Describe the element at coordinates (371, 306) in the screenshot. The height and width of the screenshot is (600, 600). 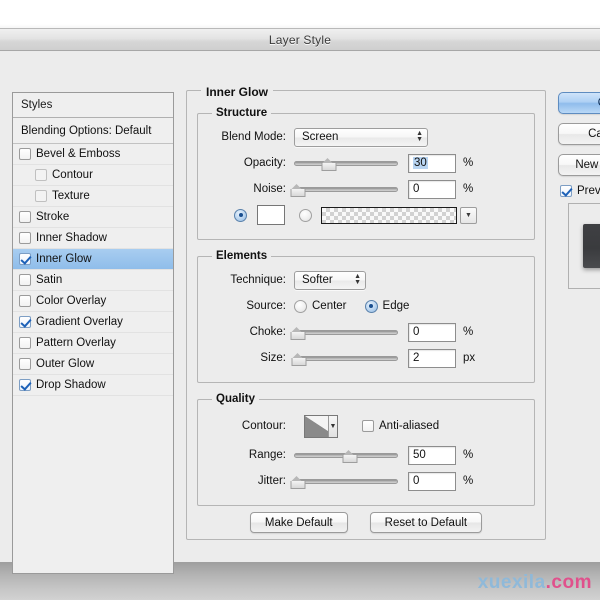
I see `source-edge-radio` at that location.